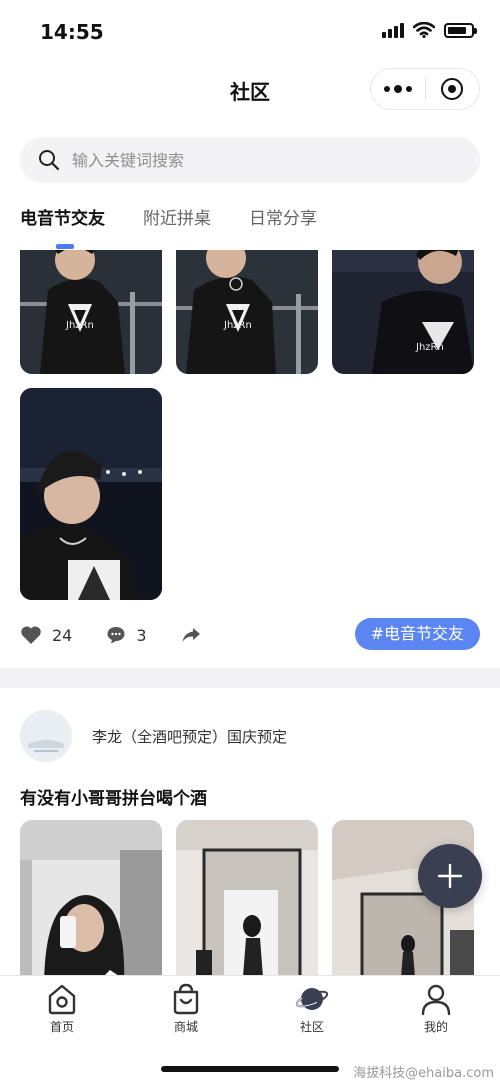  I want to click on tabbar-label: 商城, so click(185, 1027).